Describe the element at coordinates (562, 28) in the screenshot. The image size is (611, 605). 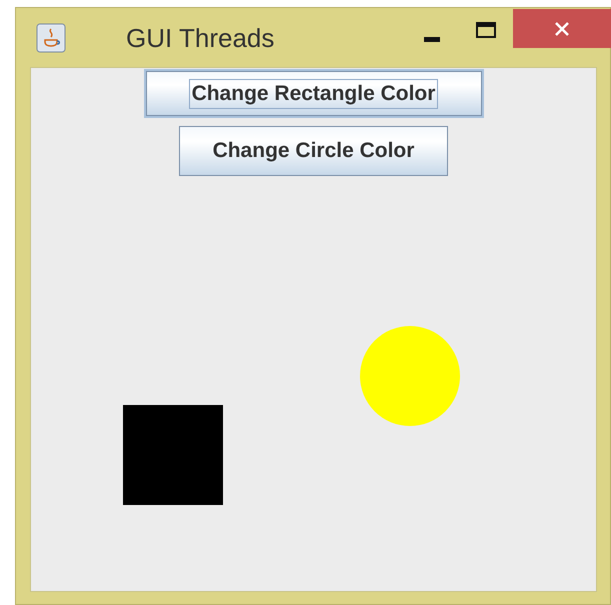
I see `close-icon` at that location.